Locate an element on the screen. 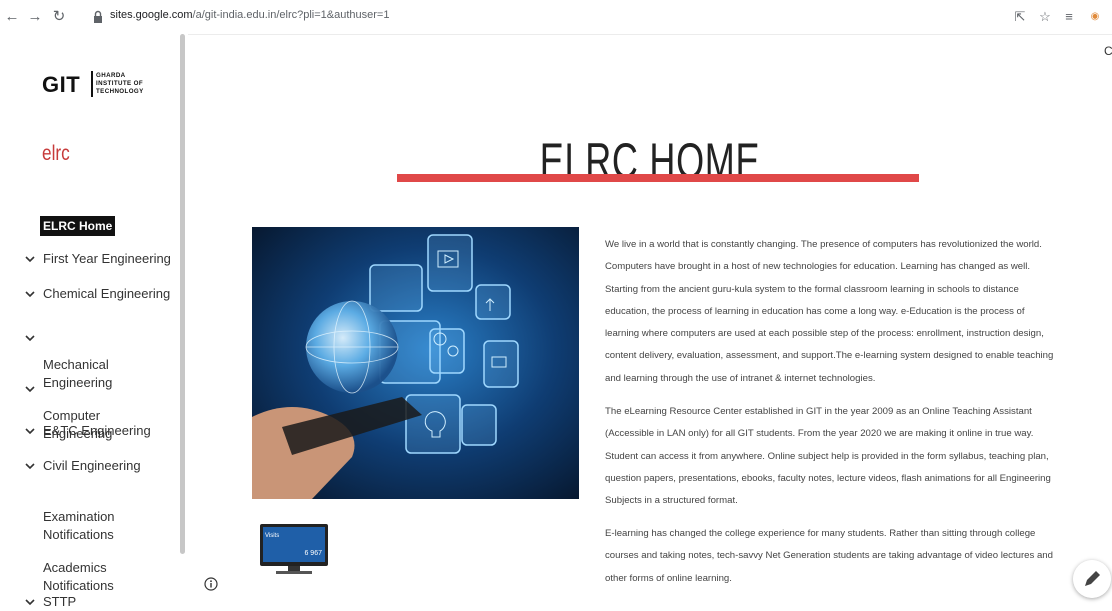 The width and height of the screenshot is (1112, 611). nav-item-label: Civil Engineering is located at coordinates (92, 465).